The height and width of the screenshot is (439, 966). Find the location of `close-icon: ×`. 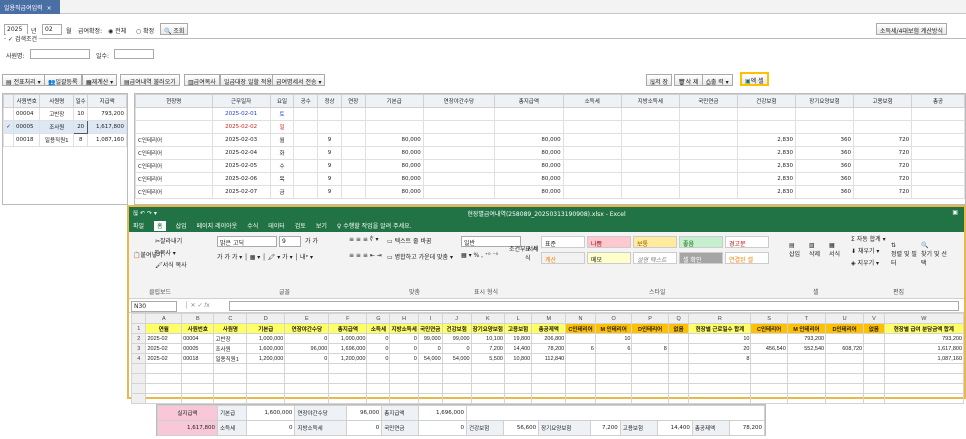

close-icon: × is located at coordinates (49, 8).